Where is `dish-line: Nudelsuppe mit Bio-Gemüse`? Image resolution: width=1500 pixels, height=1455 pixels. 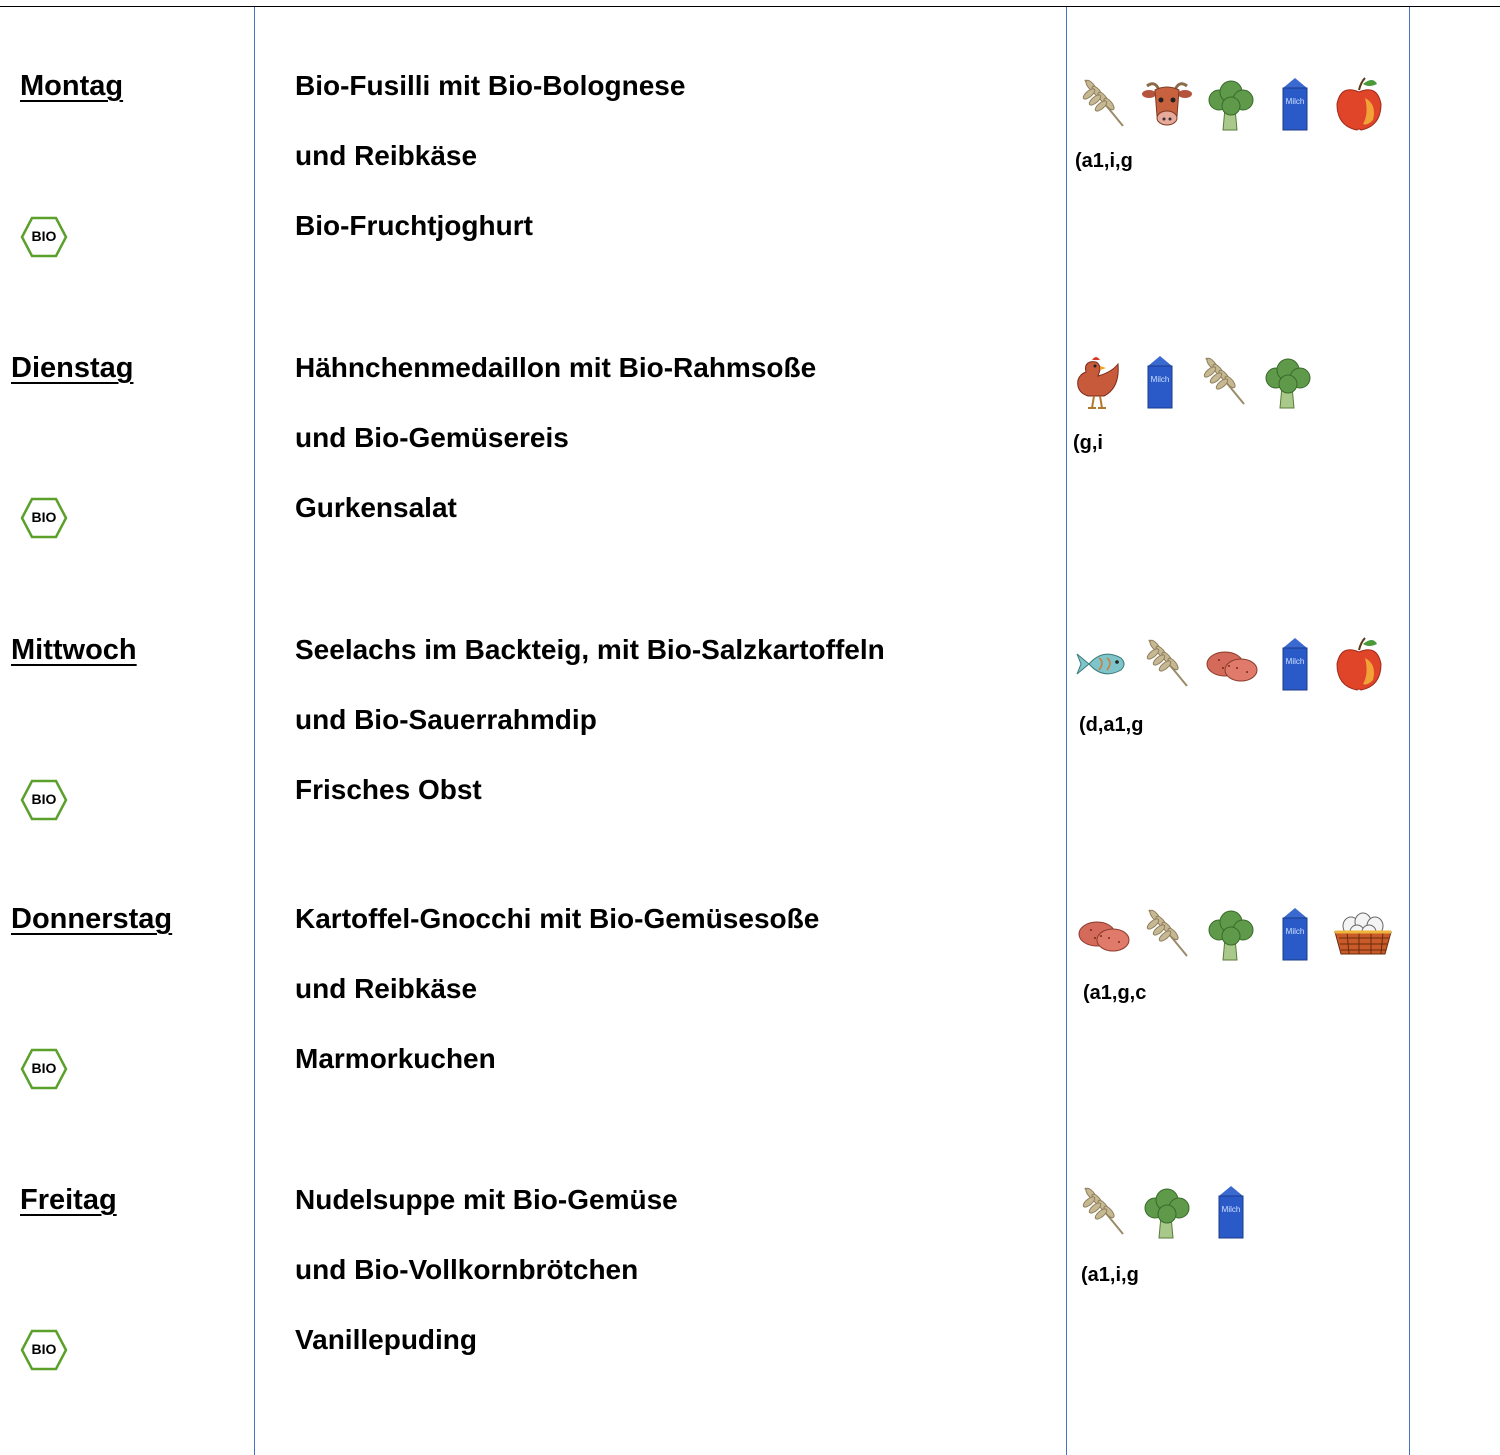 dish-line: Nudelsuppe mit Bio-Gemüse is located at coordinates (486, 1199).